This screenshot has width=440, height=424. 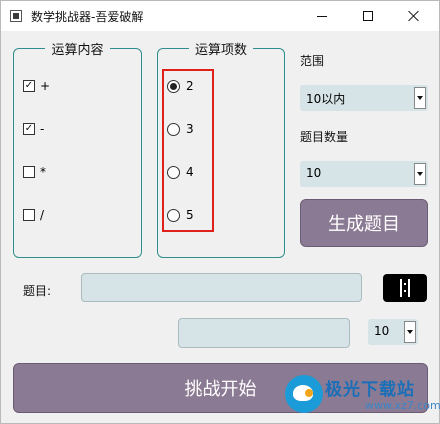 I want to click on count-dropdown-button, so click(x=420, y=174).